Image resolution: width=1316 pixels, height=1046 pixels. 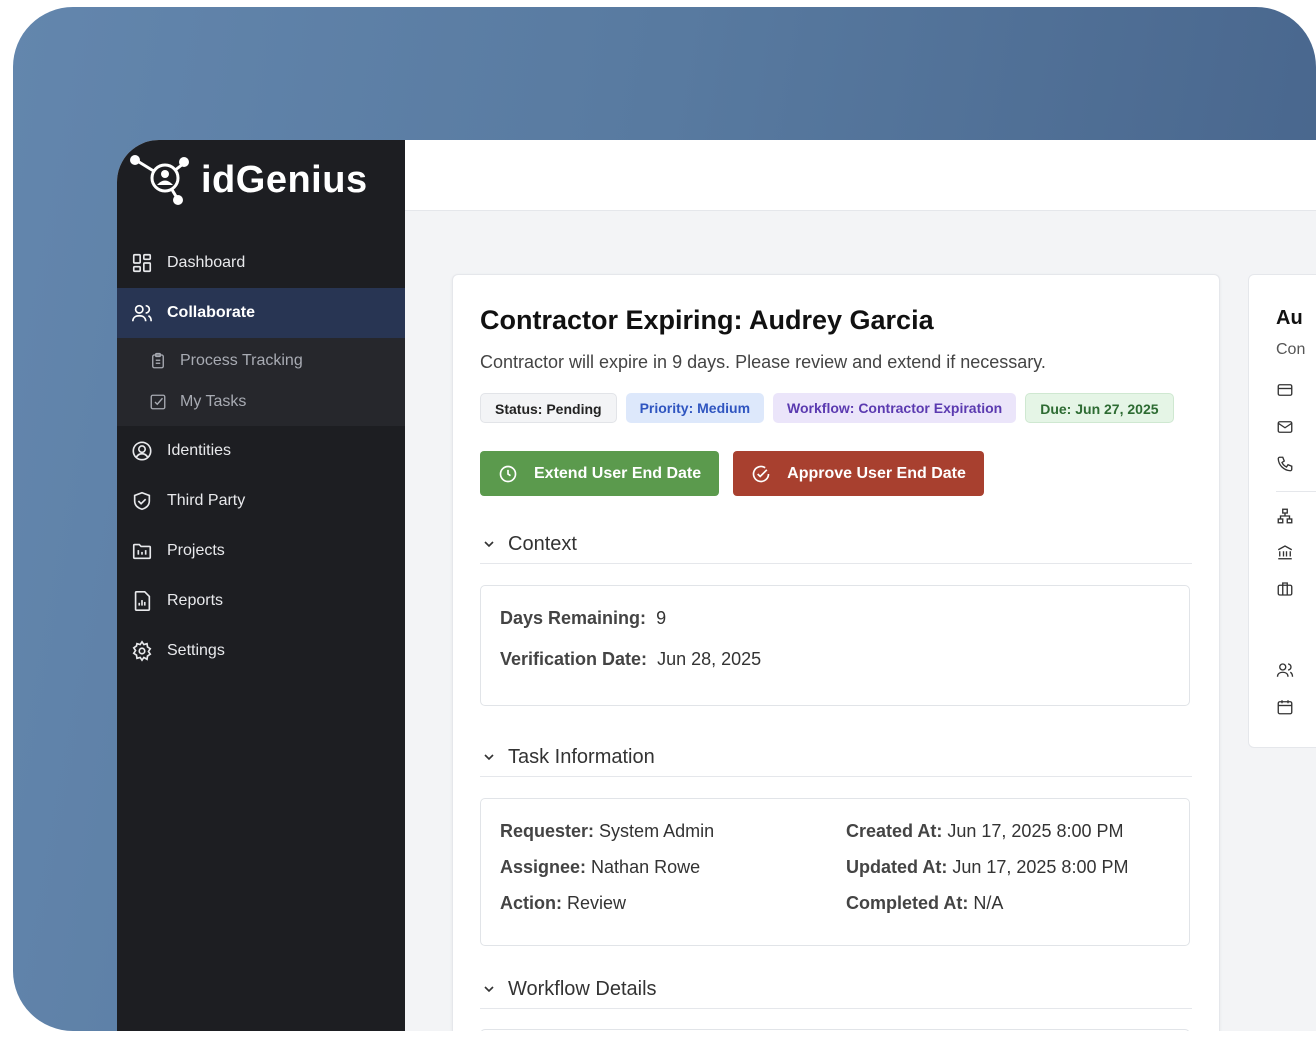 What do you see at coordinates (261, 551) in the screenshot?
I see `sidebar-item-projects: Projects` at bounding box center [261, 551].